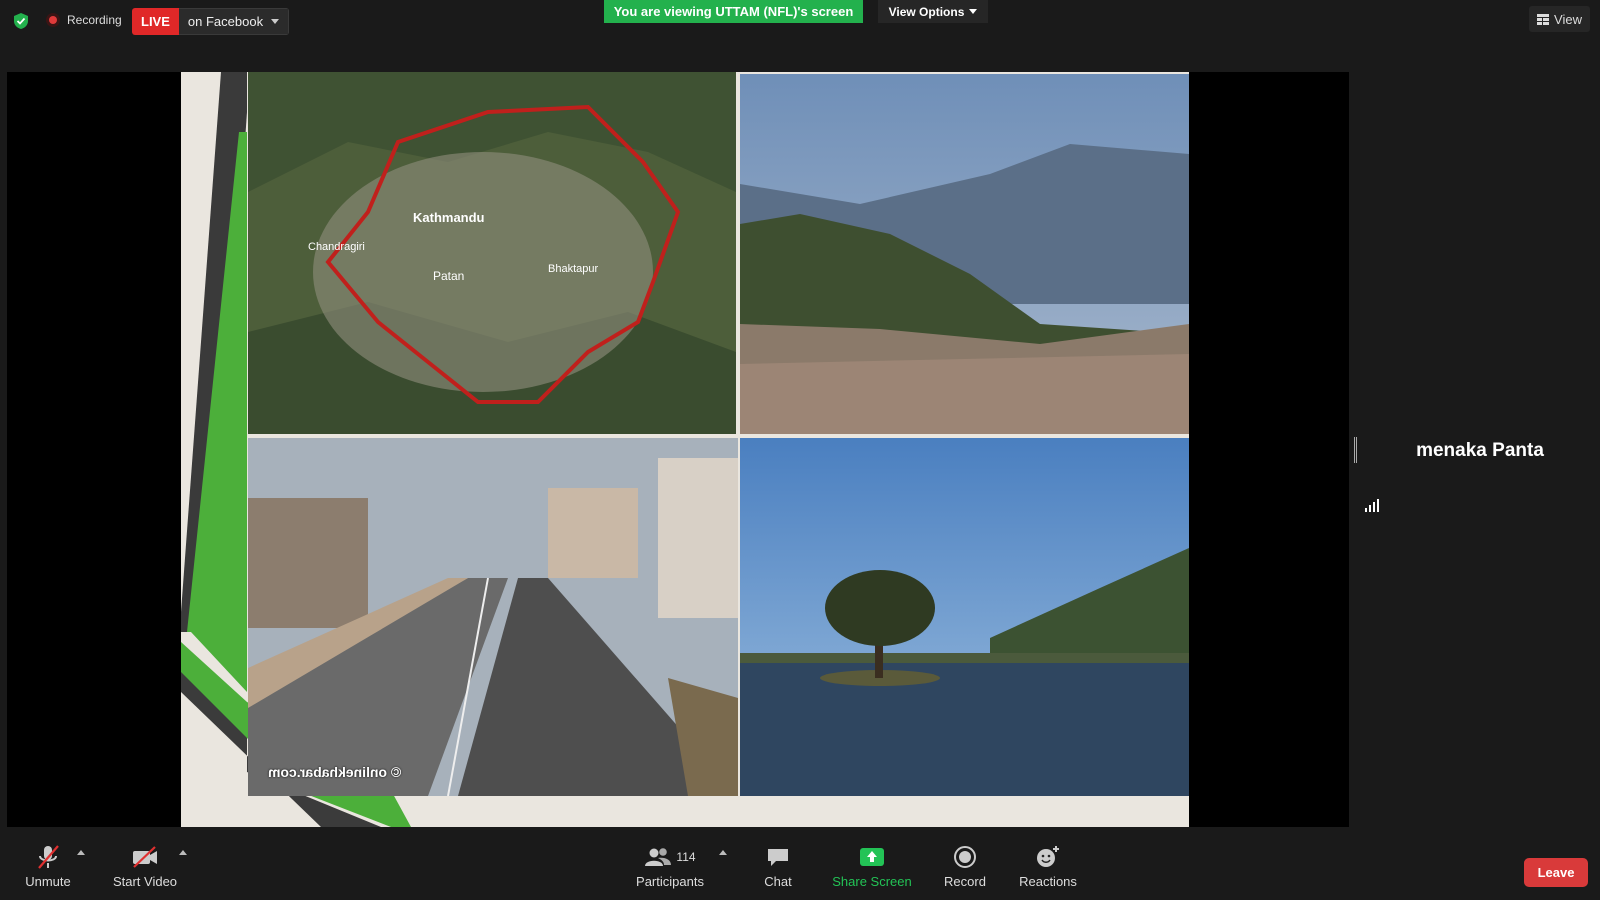  What do you see at coordinates (733, 11) in the screenshot?
I see `viewing-screen-banner: You are viewing UTTAM (NFL)'s screen` at bounding box center [733, 11].